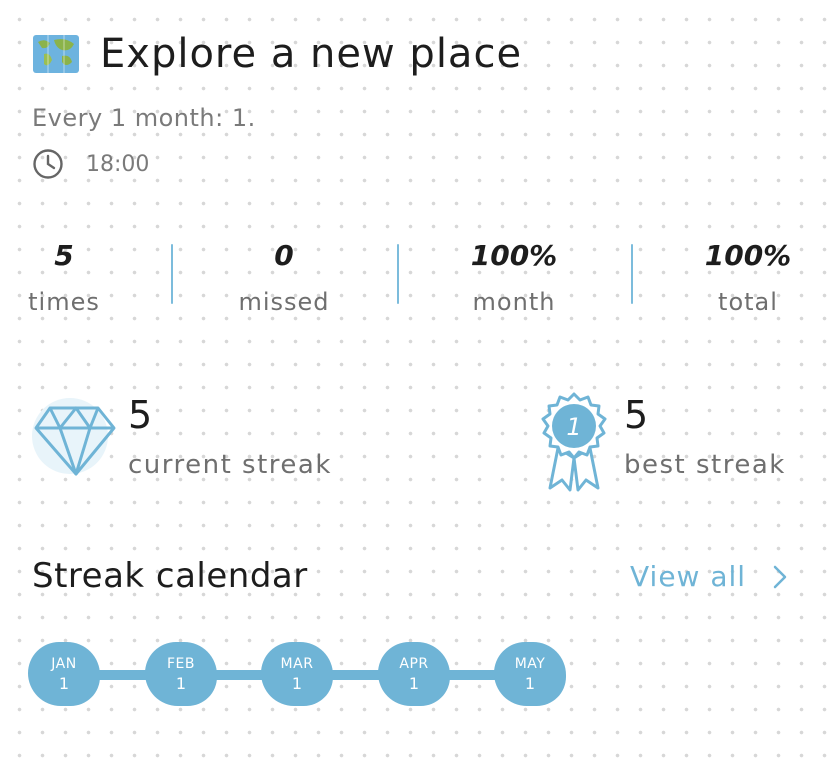  I want to click on diamond-icon, so click(74, 442).